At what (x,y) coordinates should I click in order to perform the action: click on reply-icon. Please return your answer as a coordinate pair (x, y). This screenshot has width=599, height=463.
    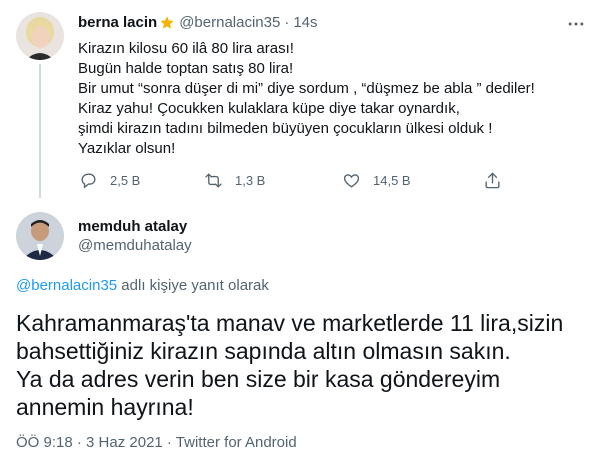
    Looking at the image, I should click on (88, 181).